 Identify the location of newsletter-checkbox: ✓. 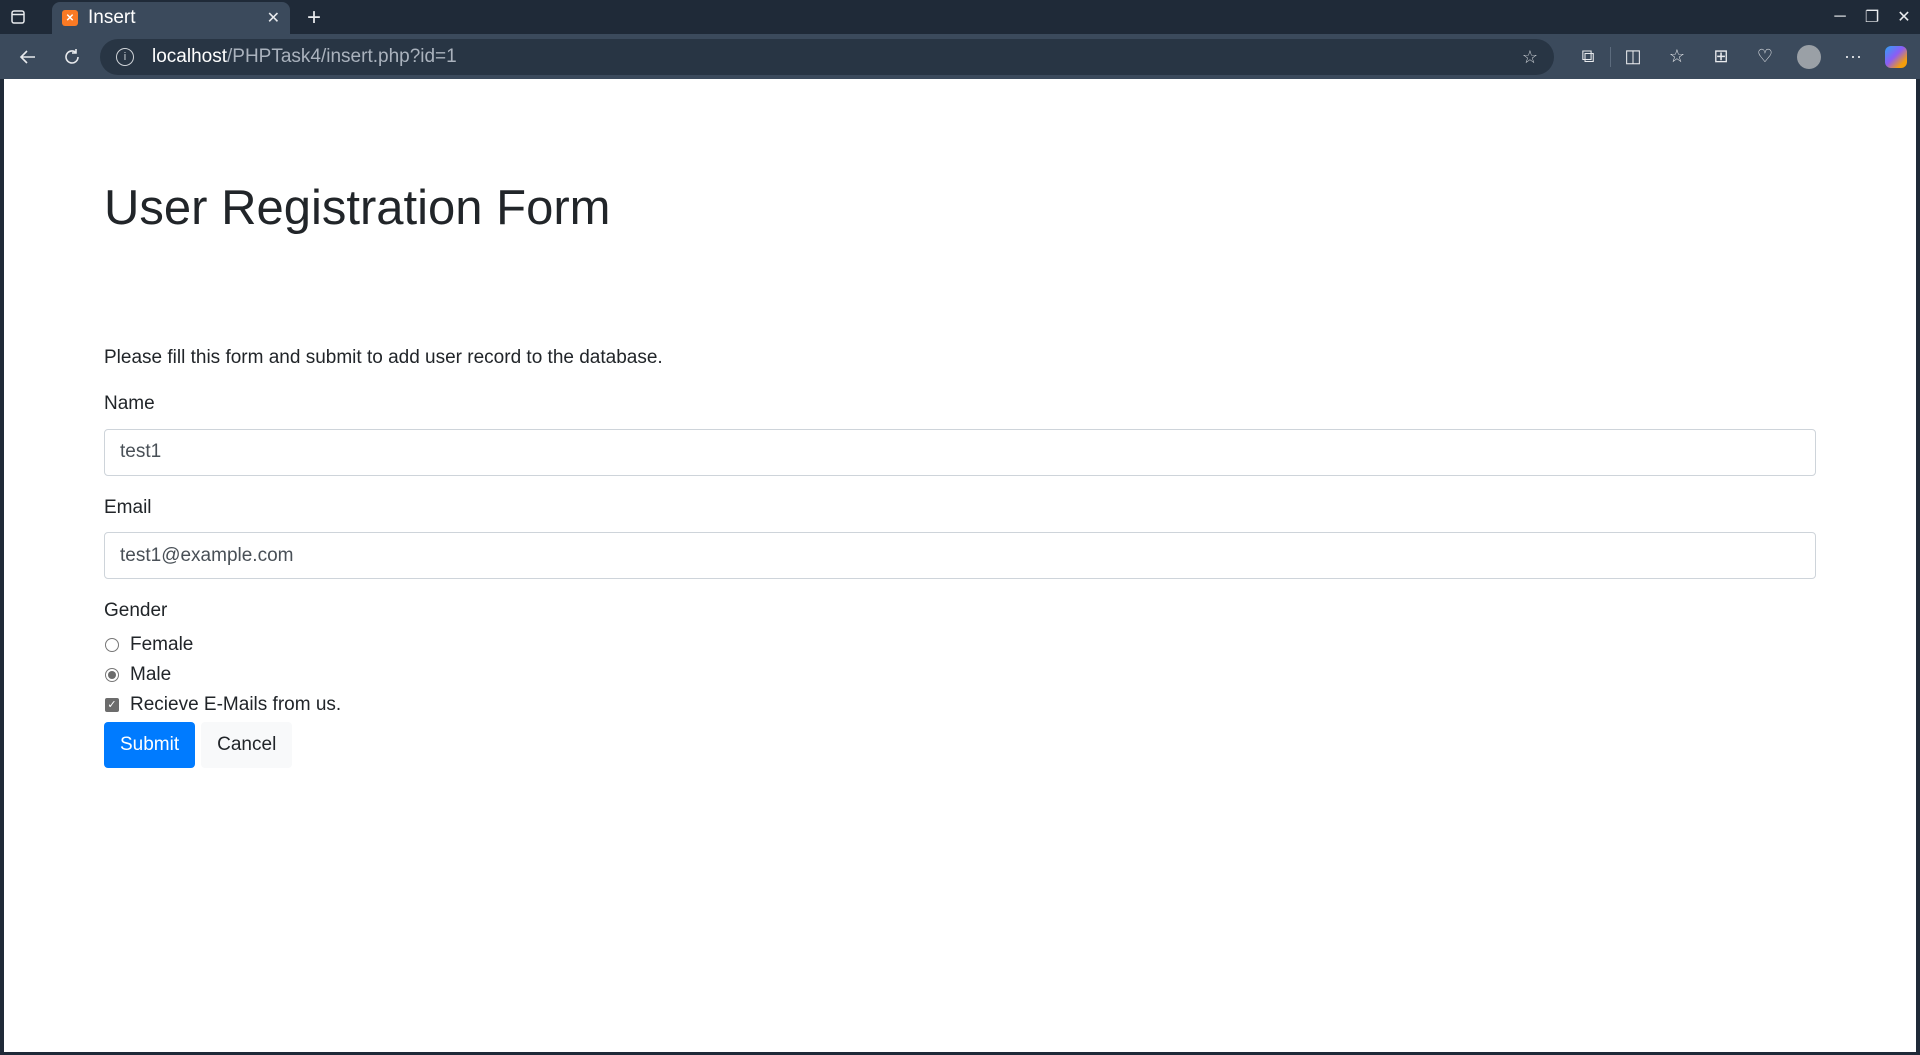
(112, 704).